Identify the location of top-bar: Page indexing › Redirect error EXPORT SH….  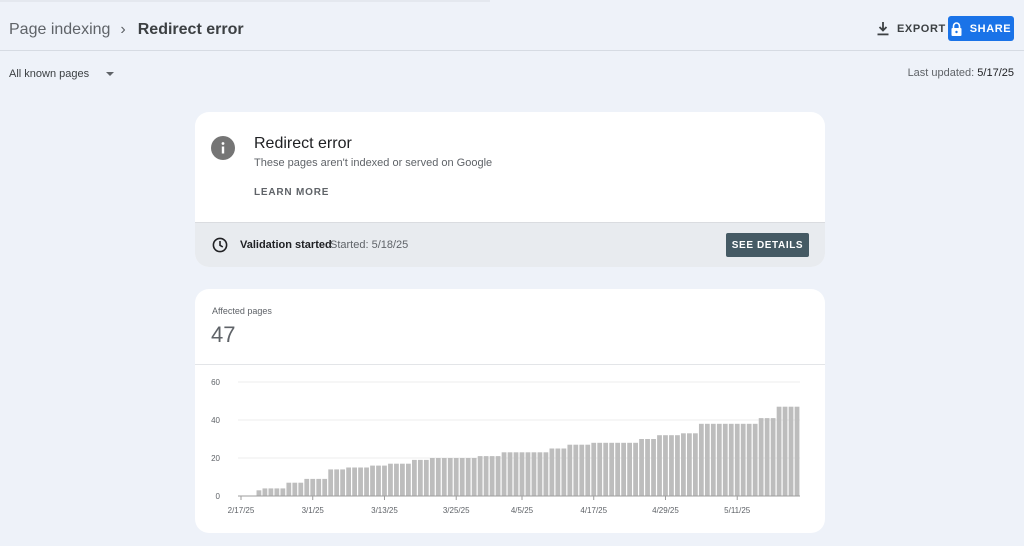
(512, 25).